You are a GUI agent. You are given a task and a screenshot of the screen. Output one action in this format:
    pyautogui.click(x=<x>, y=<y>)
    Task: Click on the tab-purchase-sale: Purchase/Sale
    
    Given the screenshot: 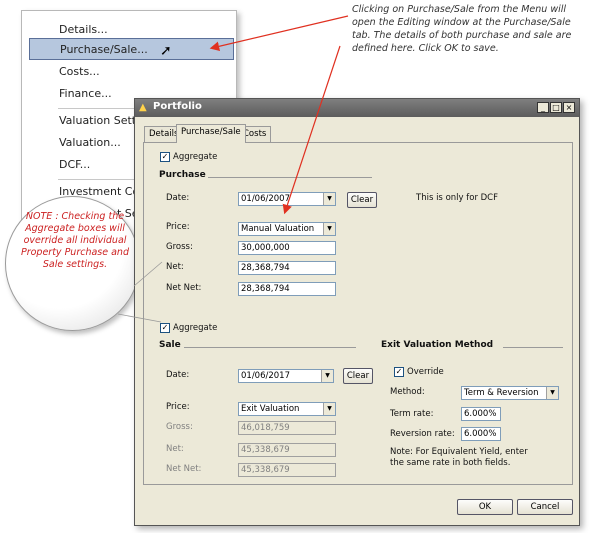 What is the action you would take?
    pyautogui.click(x=211, y=133)
    